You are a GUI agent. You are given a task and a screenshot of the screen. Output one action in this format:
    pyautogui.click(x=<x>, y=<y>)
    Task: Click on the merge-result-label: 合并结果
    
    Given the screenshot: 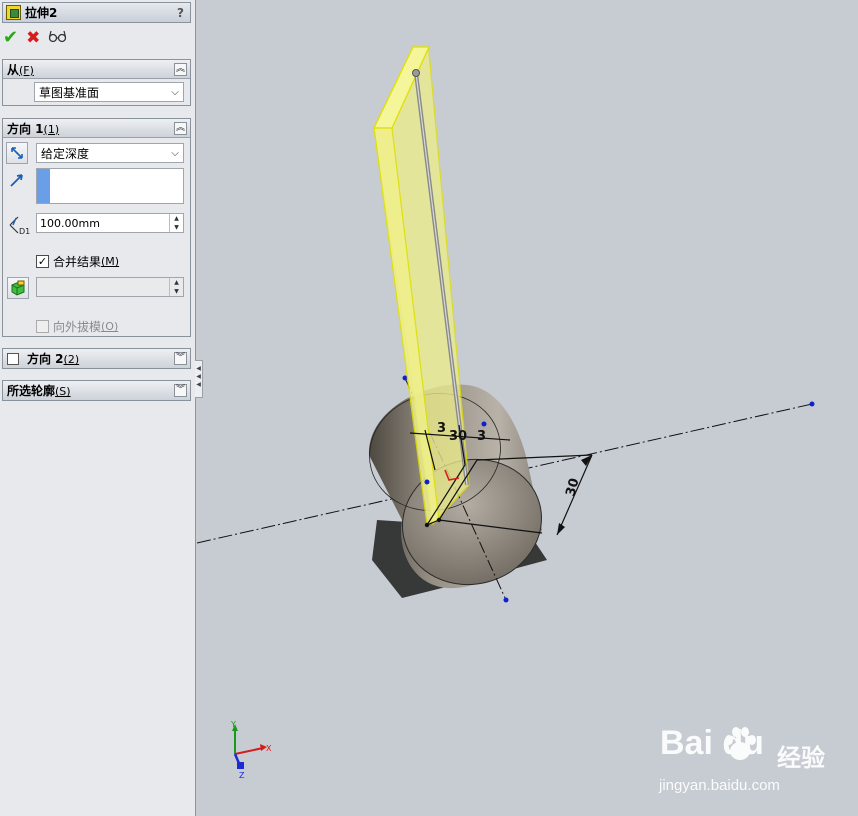 What is the action you would take?
    pyautogui.click(x=77, y=262)
    